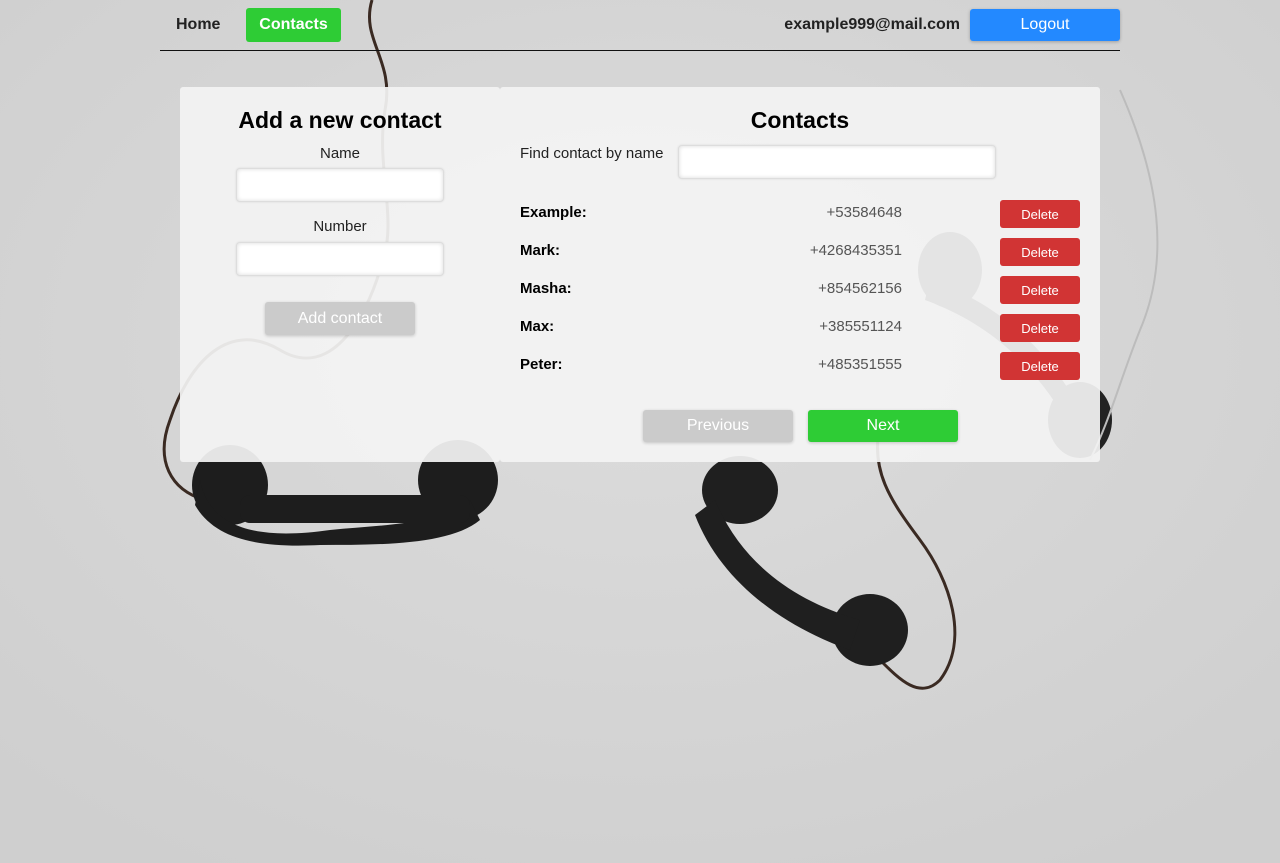 The image size is (1280, 863). I want to click on contact-number: +4268435351, so click(855, 250).